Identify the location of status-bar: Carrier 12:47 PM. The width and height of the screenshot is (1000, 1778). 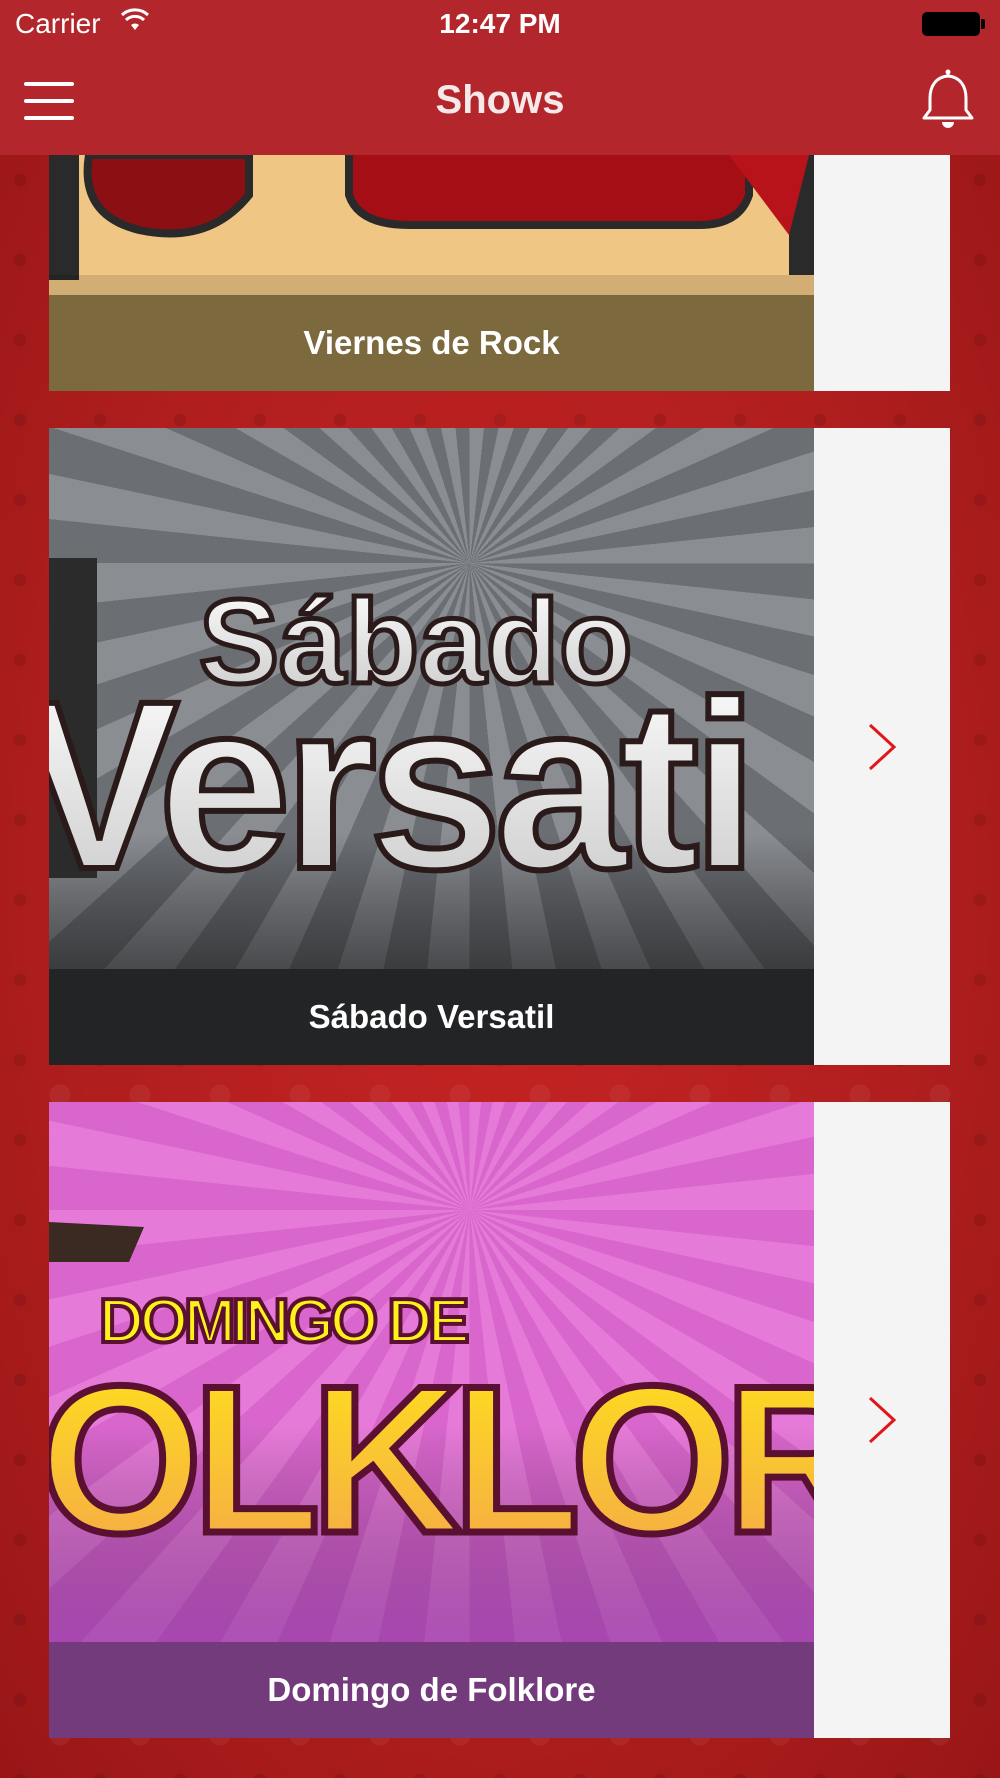
(500, 25).